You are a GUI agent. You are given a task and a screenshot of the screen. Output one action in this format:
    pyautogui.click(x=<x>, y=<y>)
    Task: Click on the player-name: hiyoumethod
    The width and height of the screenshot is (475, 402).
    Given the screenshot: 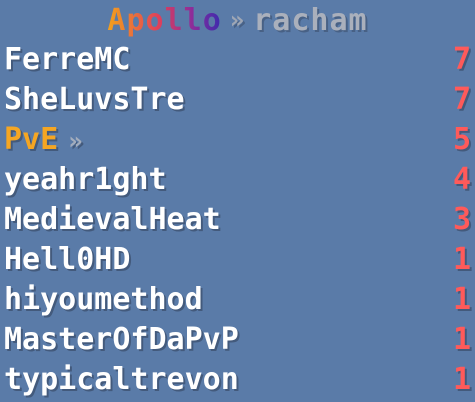 What is the action you would take?
    pyautogui.click(x=103, y=299)
    